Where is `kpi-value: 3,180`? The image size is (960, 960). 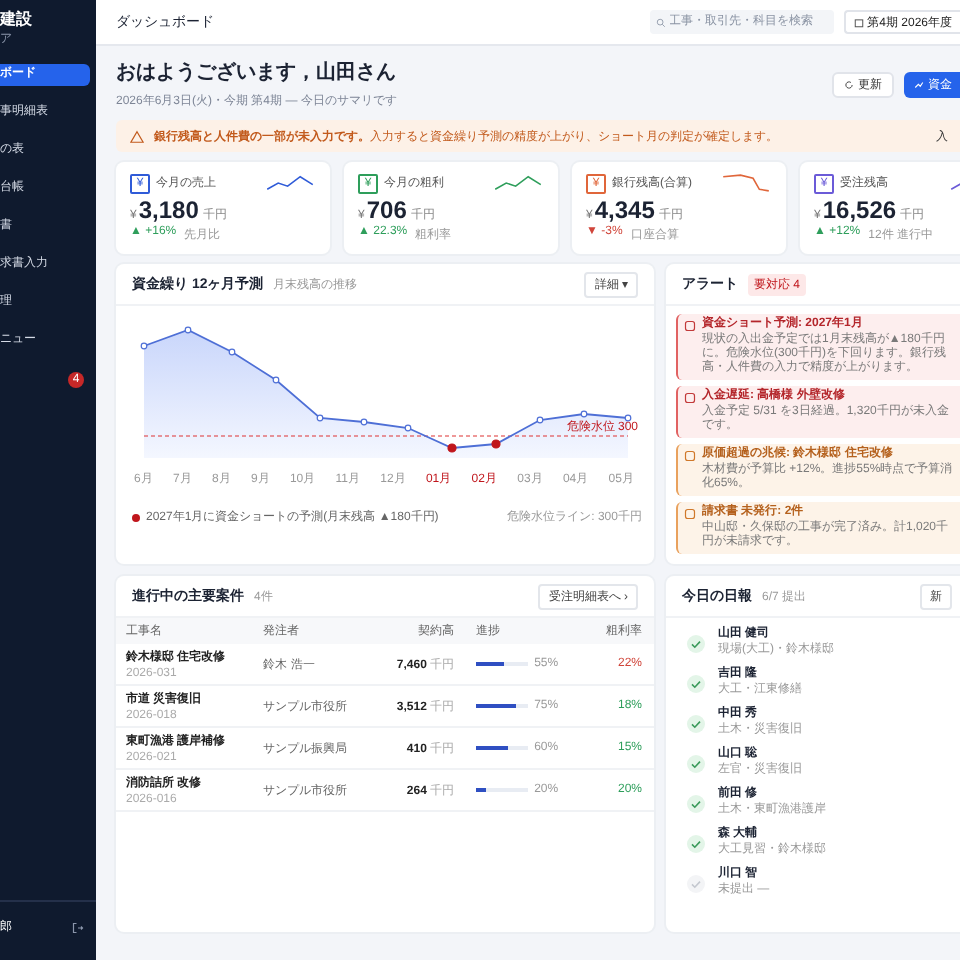
kpi-value: 3,180 is located at coordinates (168, 210).